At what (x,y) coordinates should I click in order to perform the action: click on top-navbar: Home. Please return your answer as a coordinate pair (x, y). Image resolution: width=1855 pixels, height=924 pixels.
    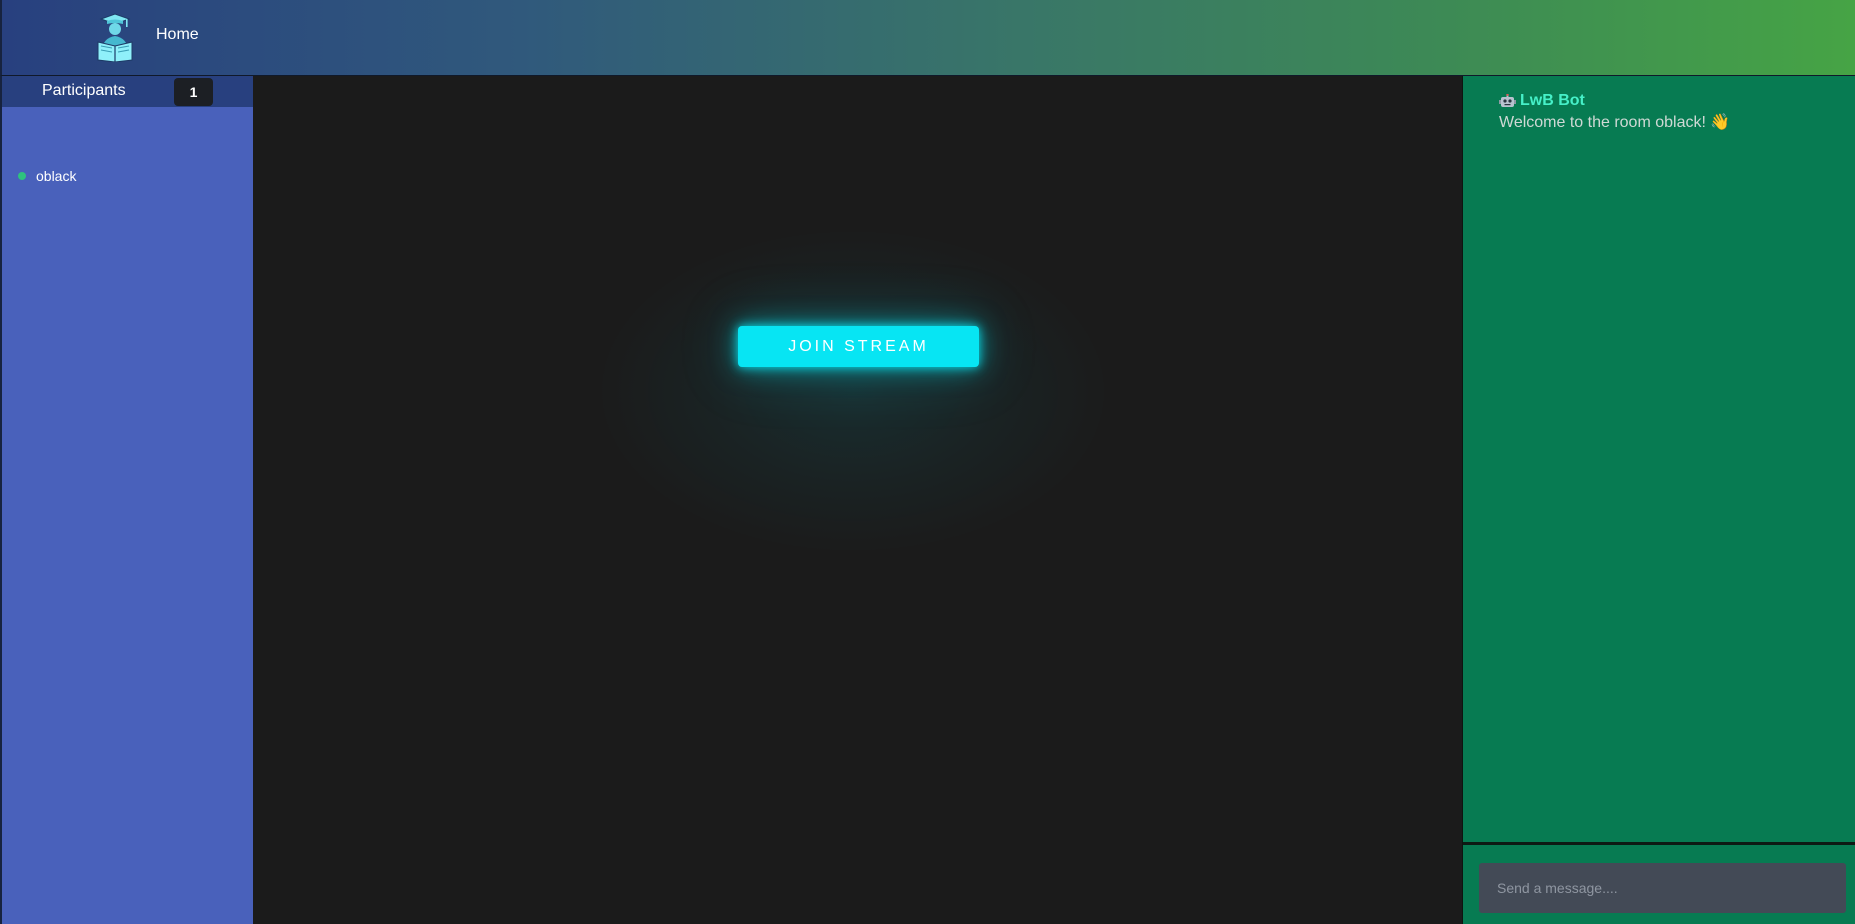
    Looking at the image, I should click on (927, 38).